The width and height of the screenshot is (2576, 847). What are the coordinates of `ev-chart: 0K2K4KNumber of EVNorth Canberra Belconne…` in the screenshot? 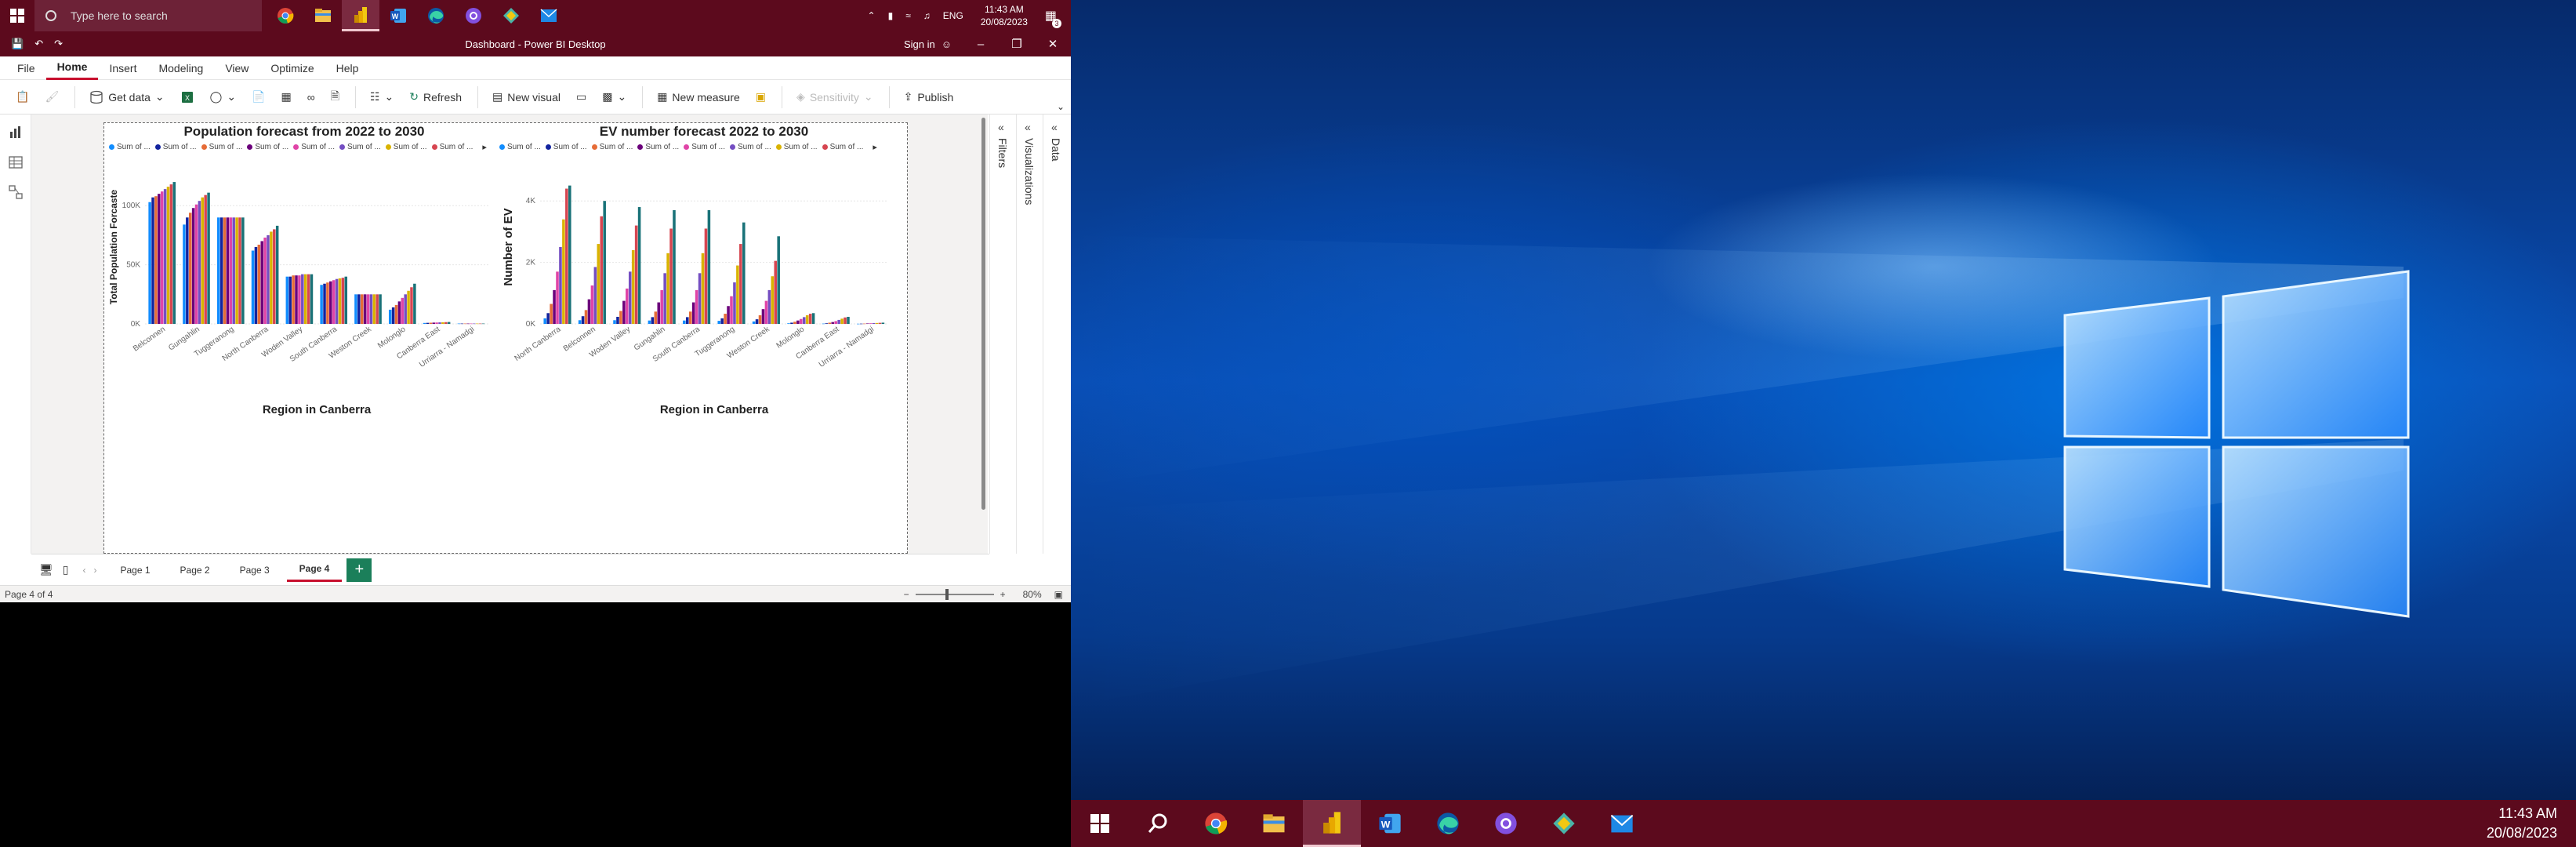 It's located at (700, 287).